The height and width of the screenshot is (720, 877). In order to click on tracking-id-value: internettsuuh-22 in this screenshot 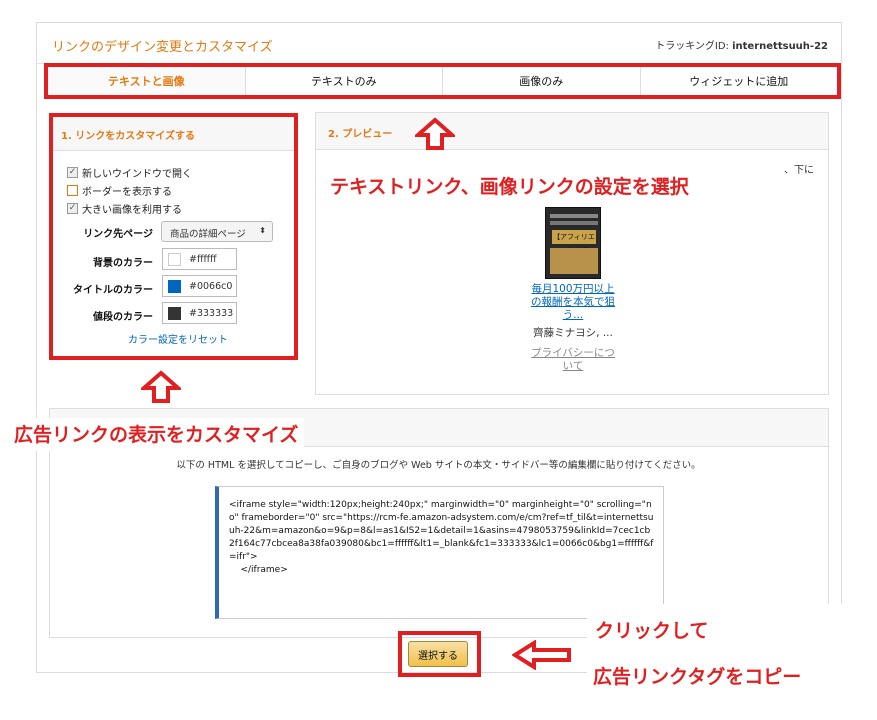, I will do `click(780, 46)`.